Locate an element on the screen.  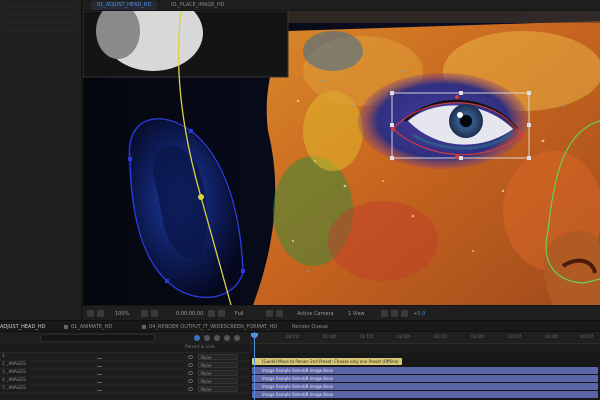
layer-row: 5 _IMAGES None is located at coordinates (125, 389).